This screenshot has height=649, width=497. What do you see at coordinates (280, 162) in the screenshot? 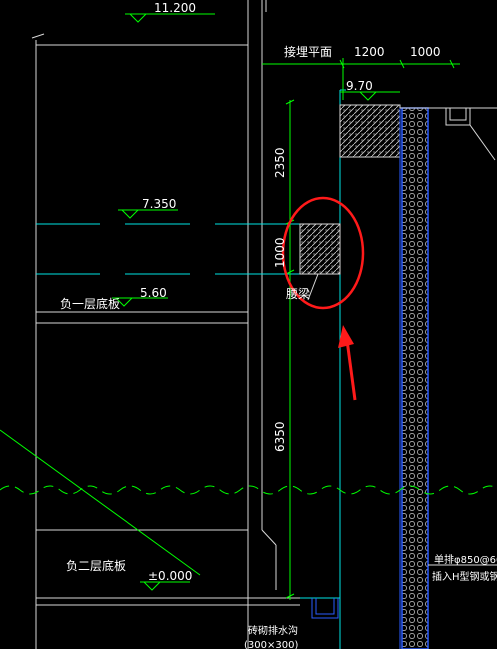
I see `dim-2350: 2350` at bounding box center [280, 162].